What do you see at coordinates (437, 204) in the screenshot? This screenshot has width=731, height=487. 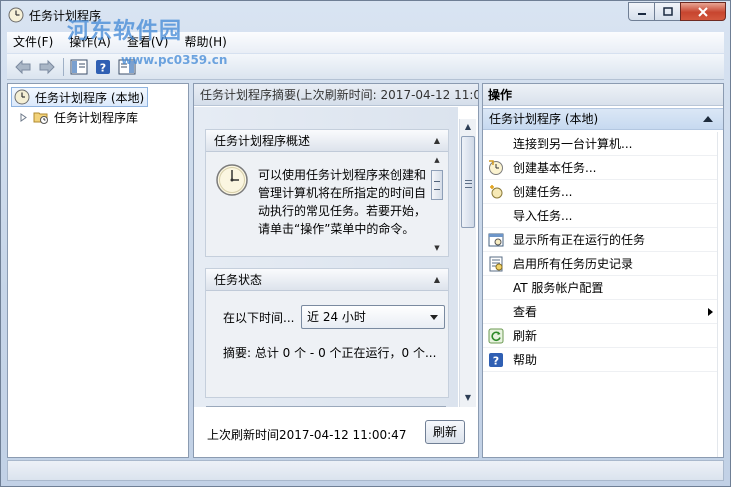 I see `overview-scrollbar: ▲ ▼` at bounding box center [437, 204].